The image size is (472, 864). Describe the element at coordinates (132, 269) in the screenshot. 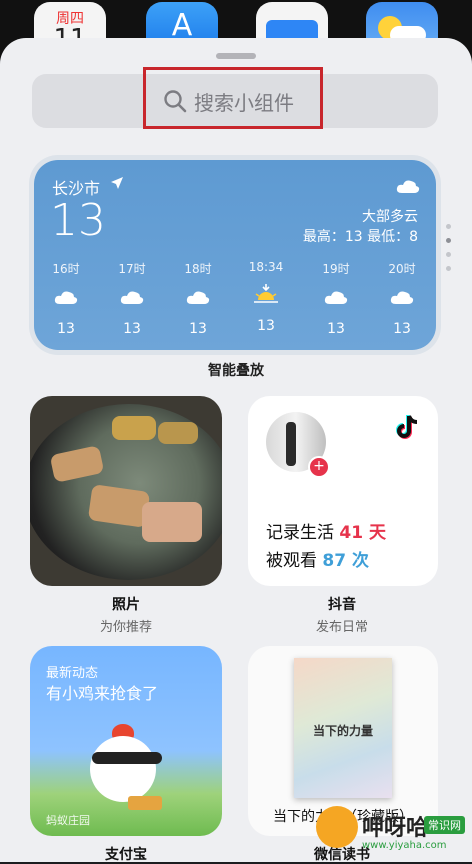

I see `hour-time: 17时` at that location.